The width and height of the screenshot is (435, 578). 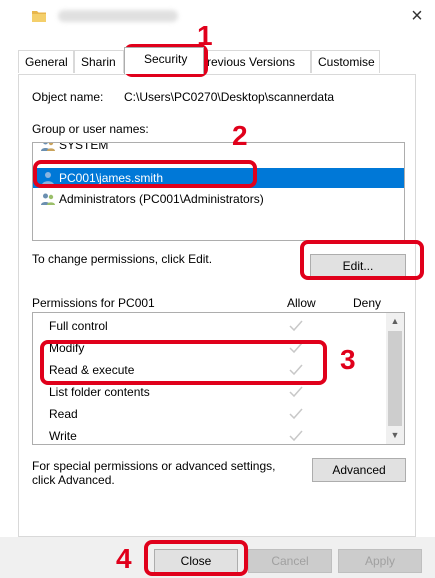 What do you see at coordinates (362, 260) in the screenshot?
I see `callout-edit-button` at bounding box center [362, 260].